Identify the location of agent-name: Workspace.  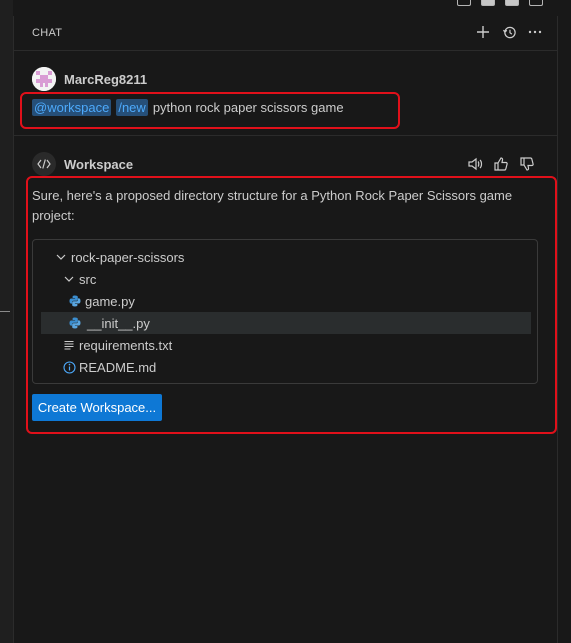
(99, 164).